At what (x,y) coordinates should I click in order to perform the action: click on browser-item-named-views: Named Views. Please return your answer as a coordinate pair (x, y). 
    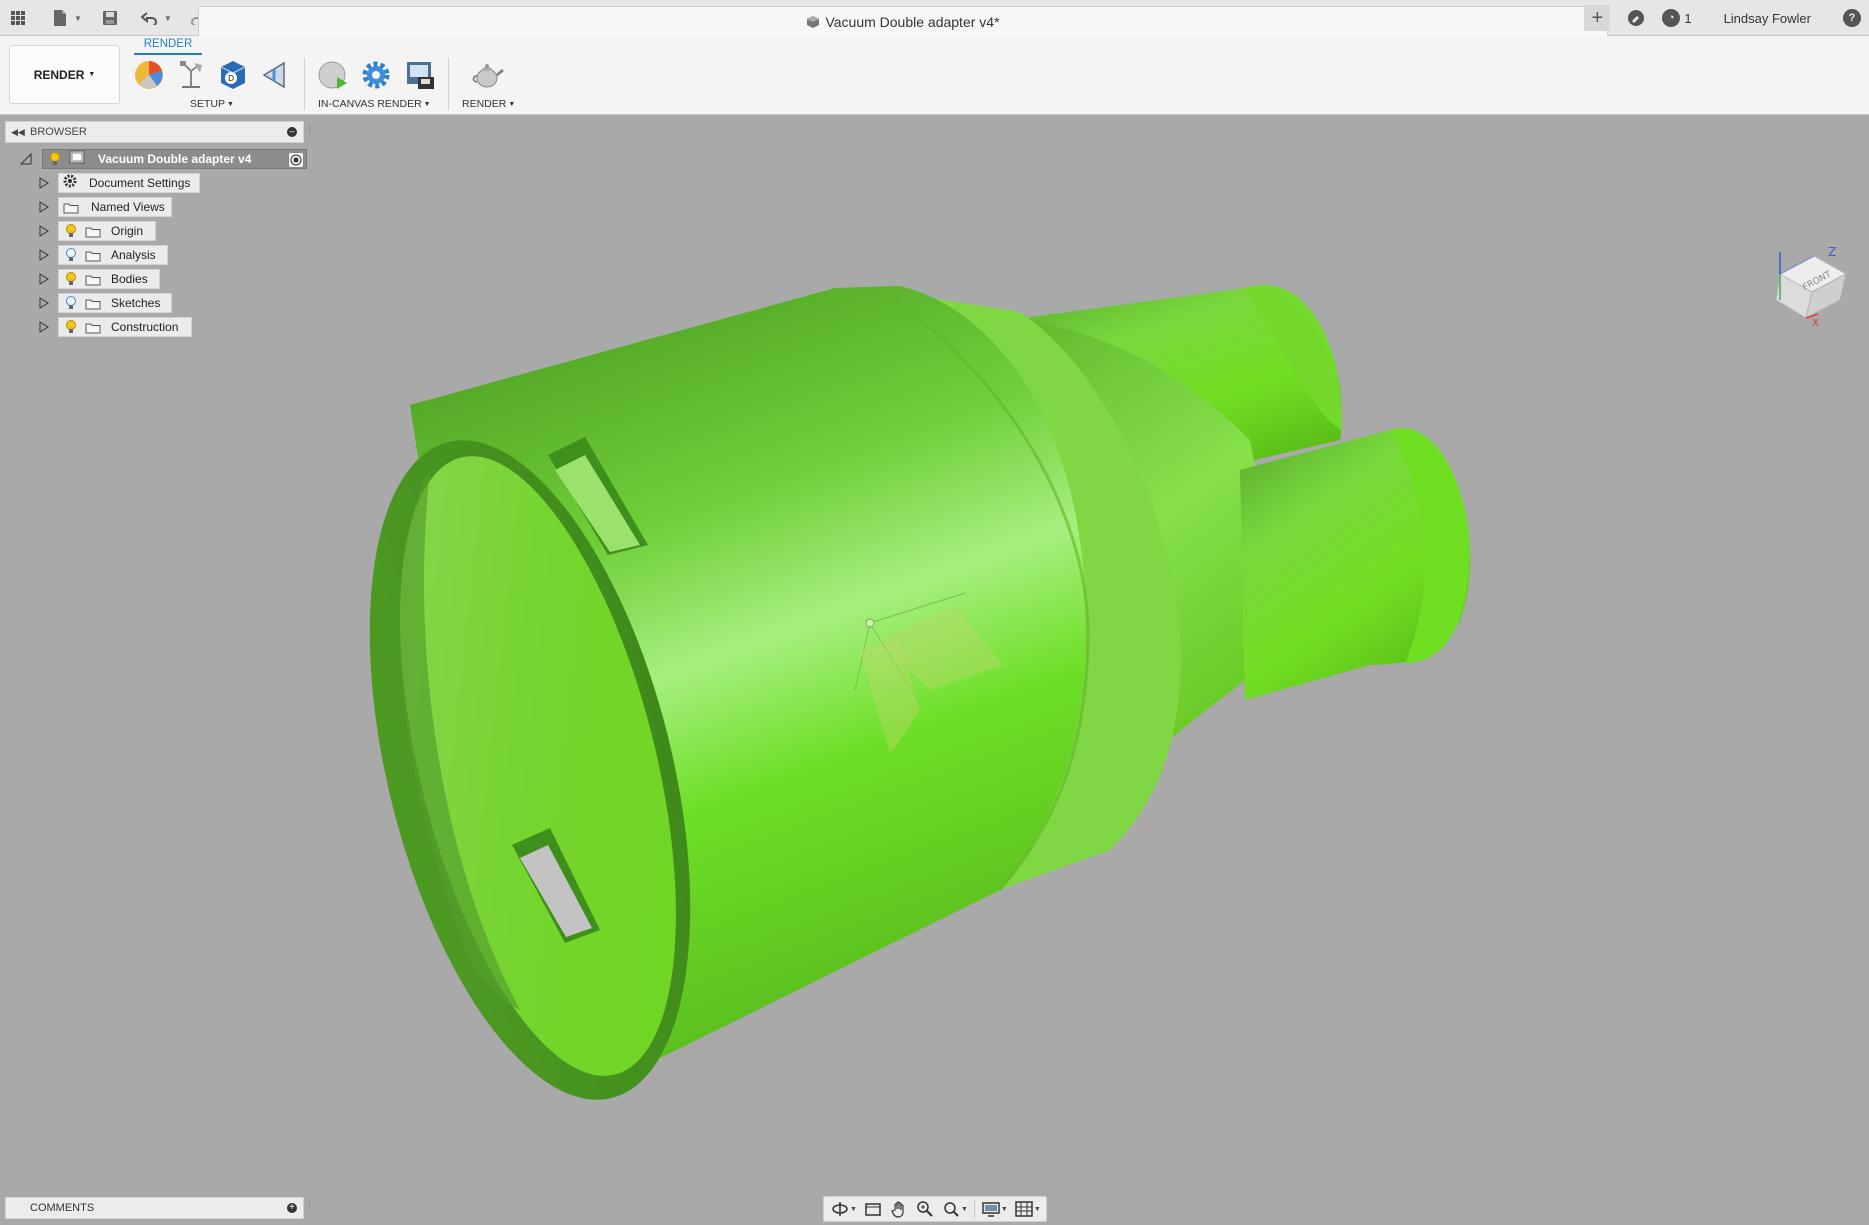
    Looking at the image, I should click on (128, 207).